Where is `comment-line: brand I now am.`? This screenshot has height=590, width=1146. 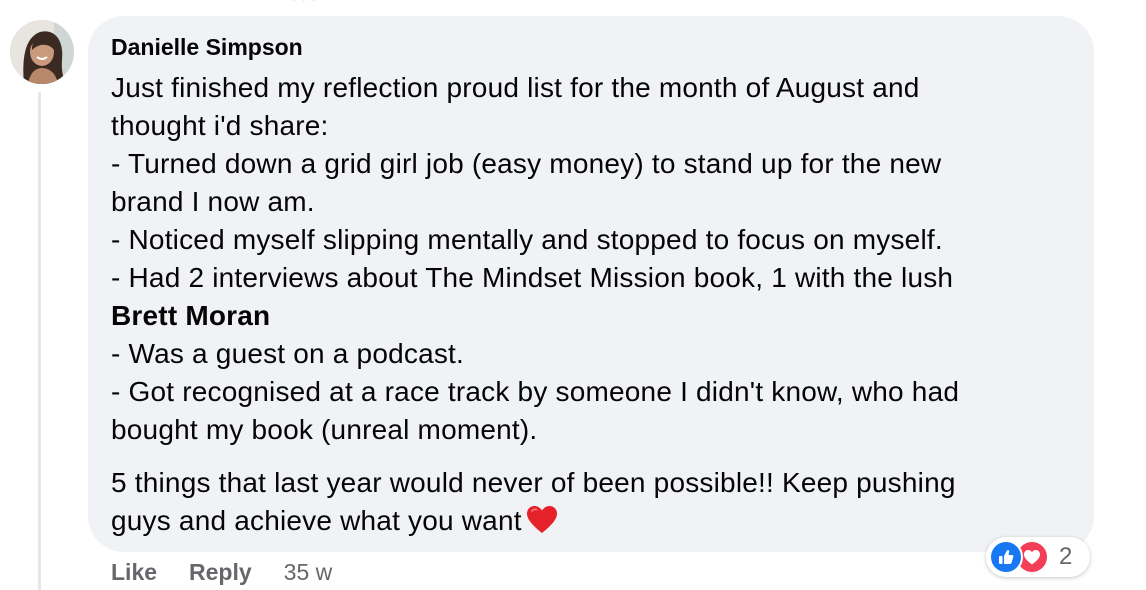
comment-line: brand I now am. is located at coordinates (213, 201).